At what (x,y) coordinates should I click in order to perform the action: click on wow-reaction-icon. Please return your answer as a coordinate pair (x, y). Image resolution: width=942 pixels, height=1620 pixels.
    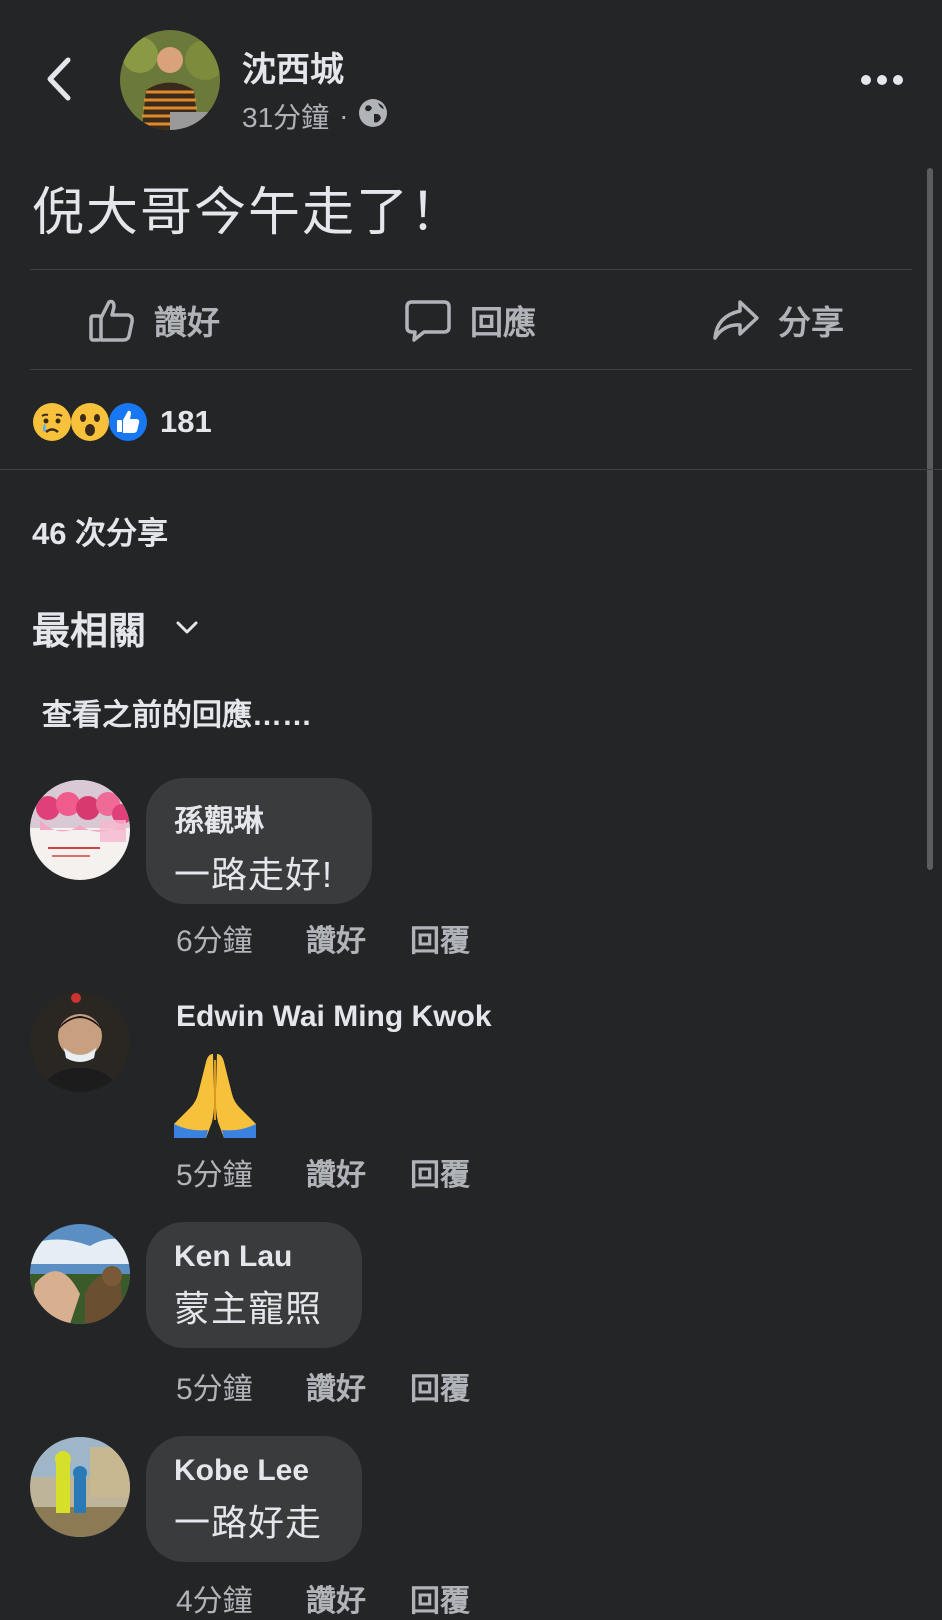
    Looking at the image, I should click on (90, 422).